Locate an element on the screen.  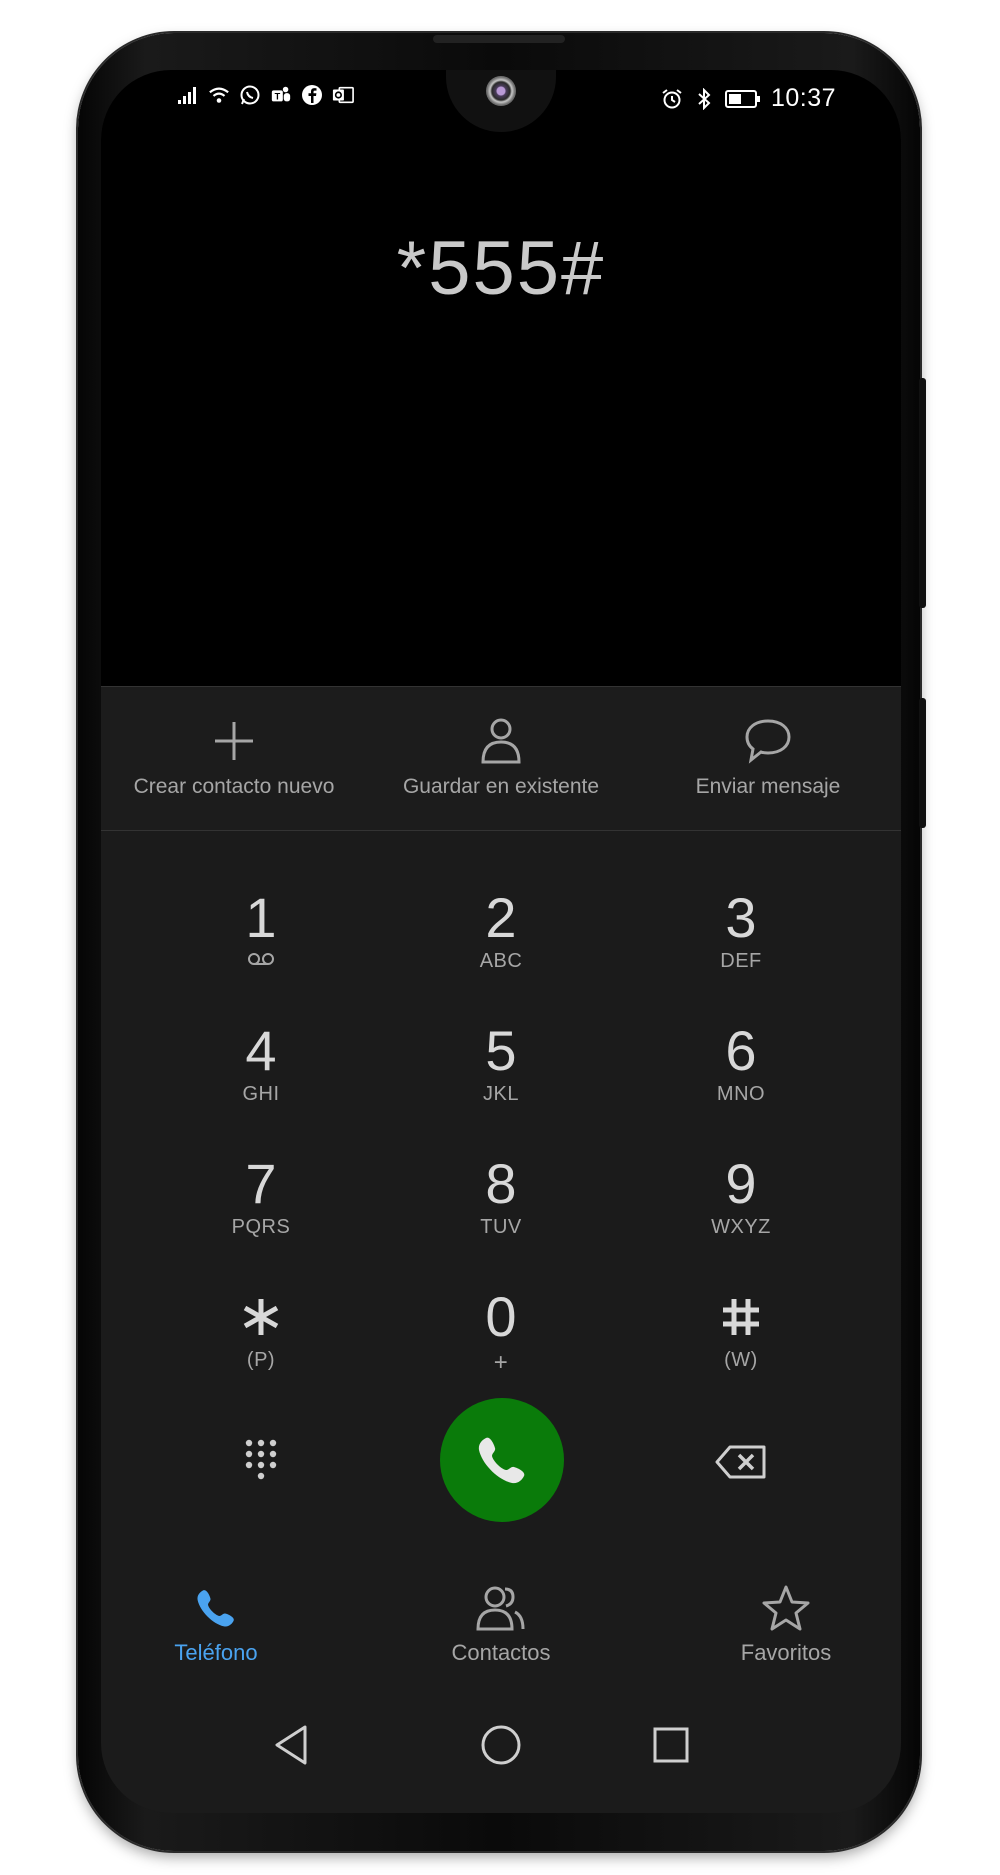
front-camera is located at coordinates (501, 91).